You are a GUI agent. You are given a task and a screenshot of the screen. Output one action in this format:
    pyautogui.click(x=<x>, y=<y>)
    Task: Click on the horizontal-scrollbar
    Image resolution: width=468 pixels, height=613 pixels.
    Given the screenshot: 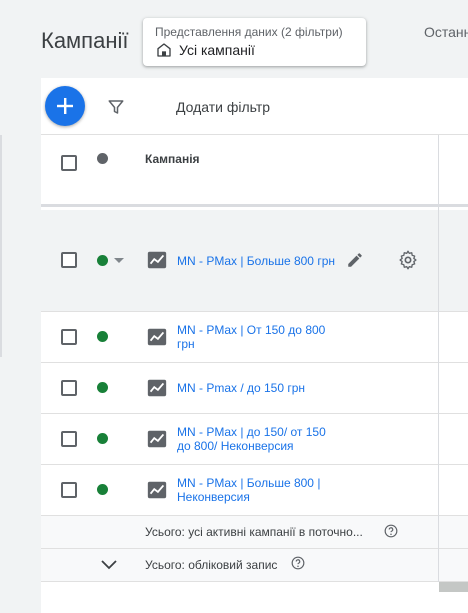 What is the action you would take?
    pyautogui.click(x=453, y=587)
    